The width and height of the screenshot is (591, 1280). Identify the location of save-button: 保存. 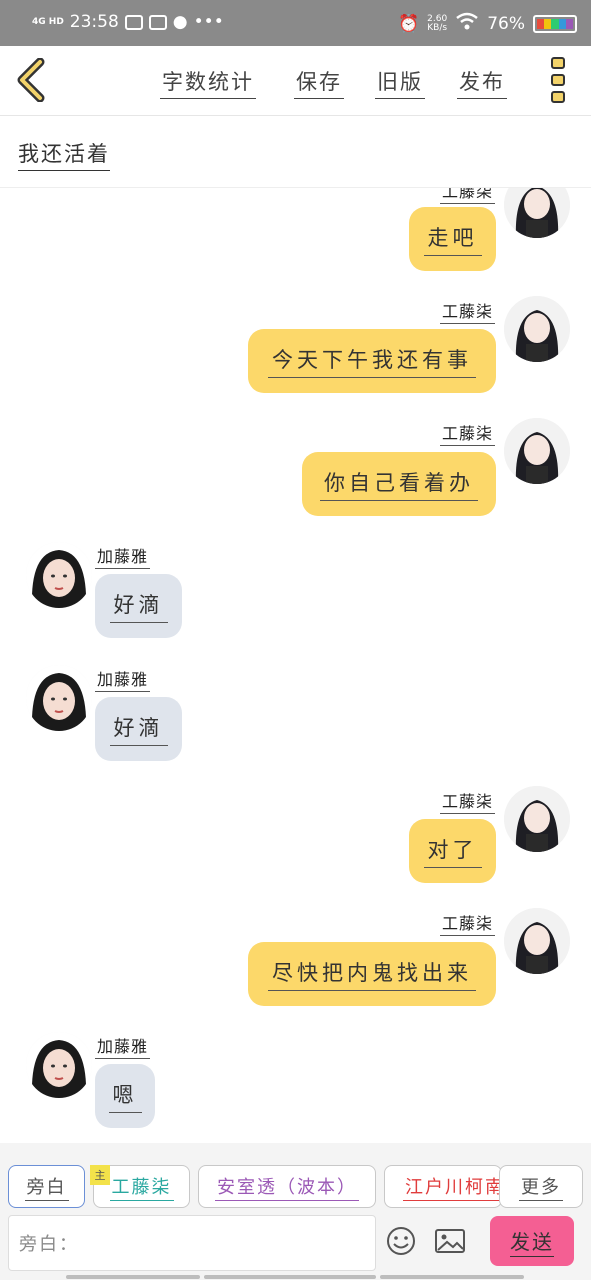
(319, 82).